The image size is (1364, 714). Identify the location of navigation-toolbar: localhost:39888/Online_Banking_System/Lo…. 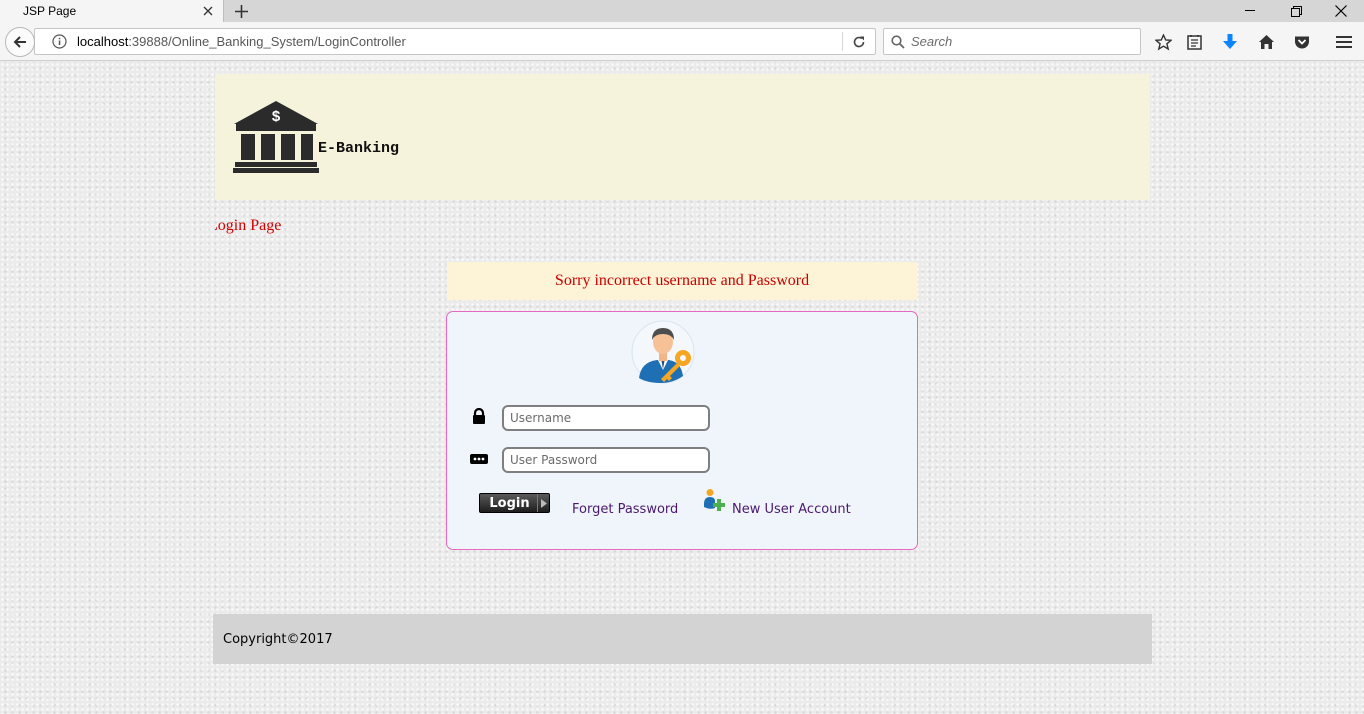
(682, 41).